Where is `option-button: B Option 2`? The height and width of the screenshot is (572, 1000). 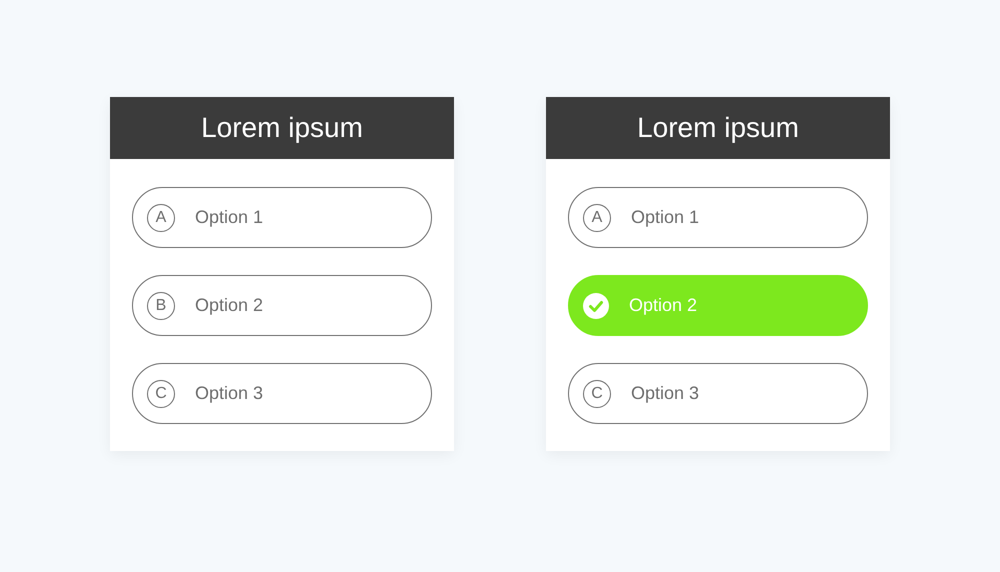
option-button: B Option 2 is located at coordinates (282, 305).